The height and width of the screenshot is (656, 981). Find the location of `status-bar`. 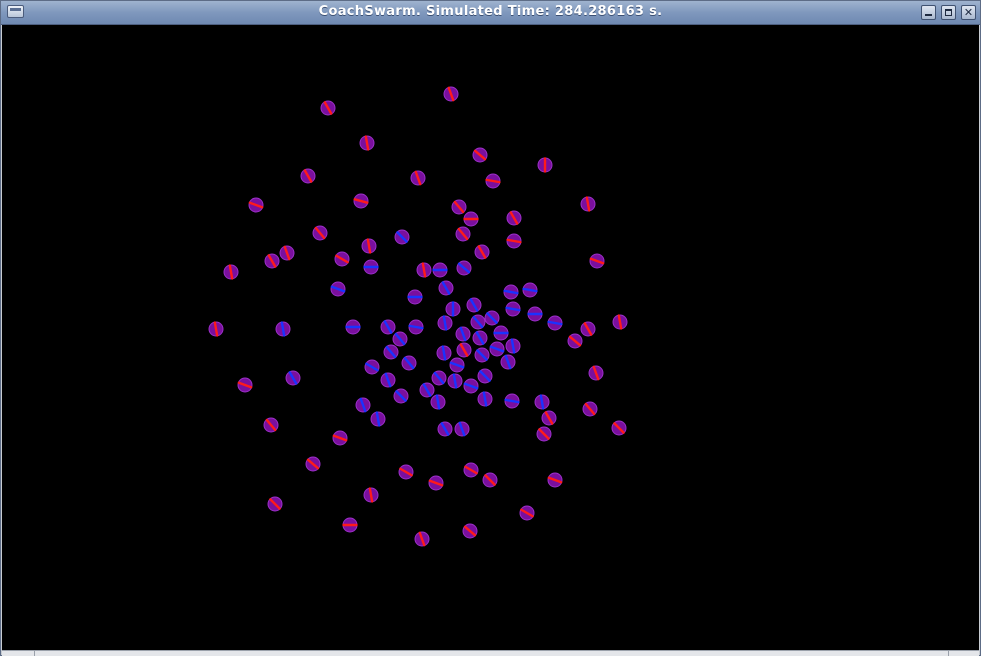

status-bar is located at coordinates (490, 653).